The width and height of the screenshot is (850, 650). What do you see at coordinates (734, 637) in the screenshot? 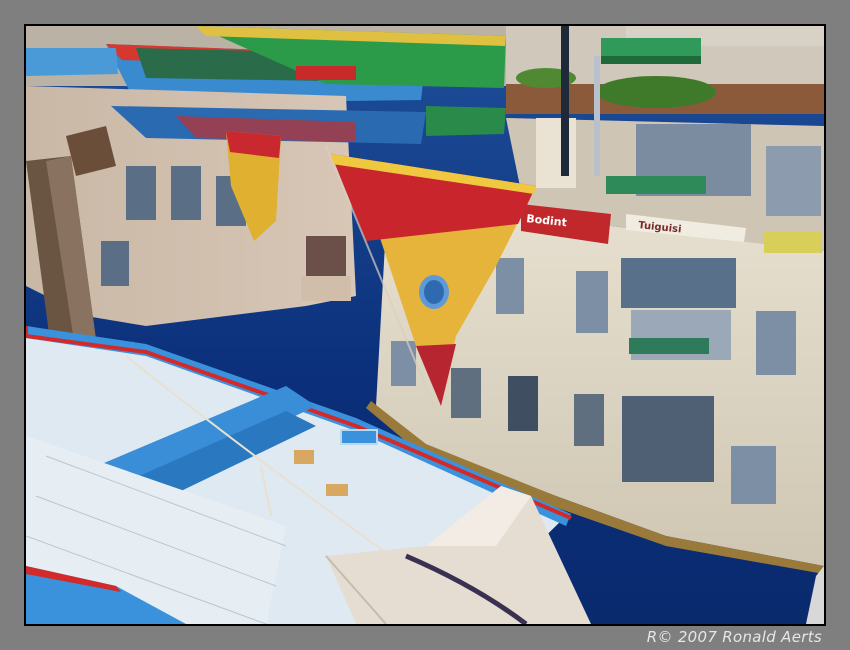
I see `photo-credit: R© 2007 Ronald Aerts` at bounding box center [734, 637].